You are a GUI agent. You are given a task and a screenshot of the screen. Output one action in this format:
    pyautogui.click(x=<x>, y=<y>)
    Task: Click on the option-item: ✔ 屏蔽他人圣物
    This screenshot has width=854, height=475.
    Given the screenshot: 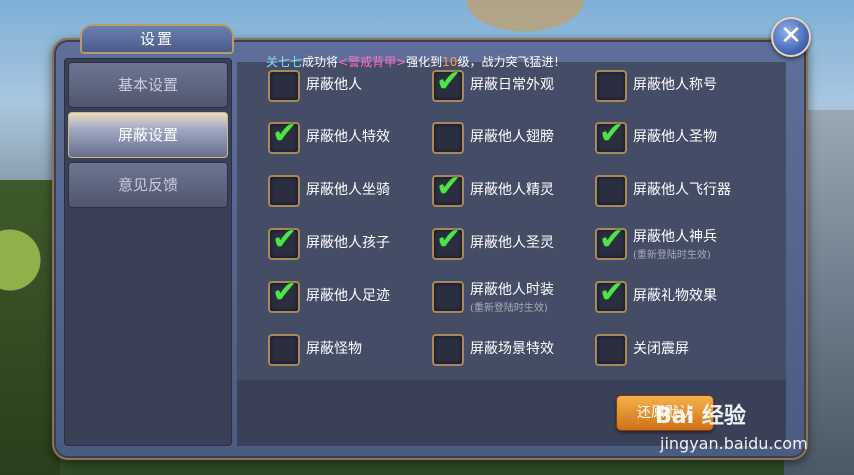 What is the action you would take?
    pyautogui.click(x=675, y=136)
    